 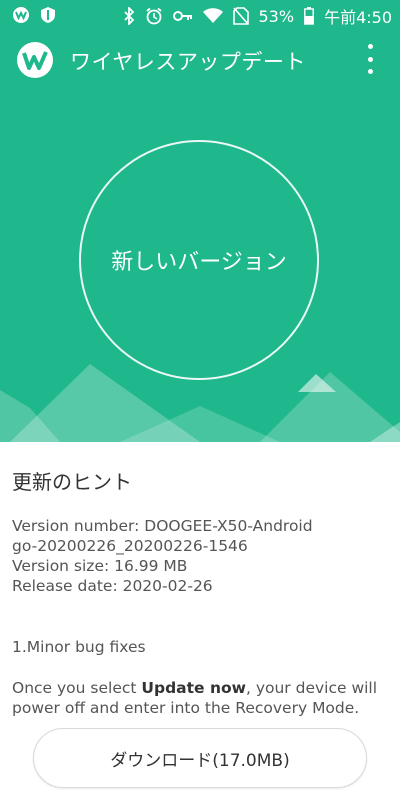 I want to click on clock: 午前4:50, so click(x=358, y=17).